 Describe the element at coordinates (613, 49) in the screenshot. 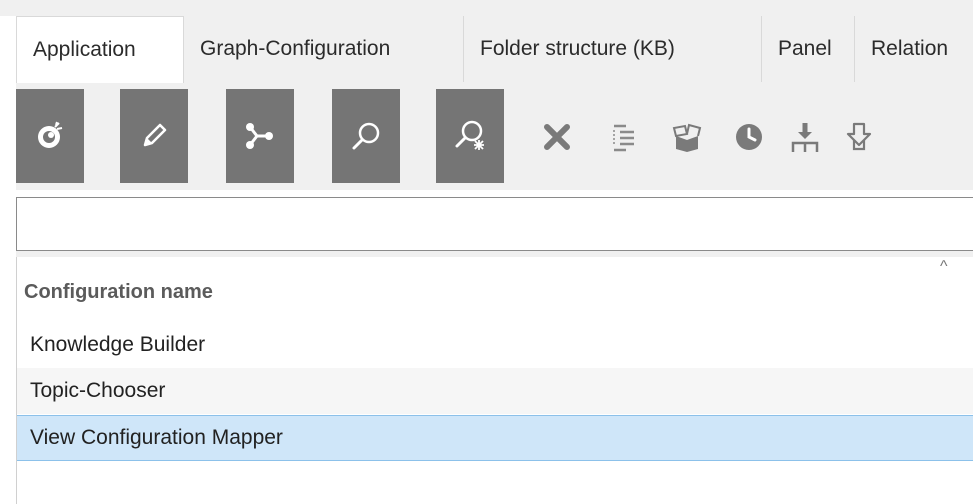

I see `tab-folder-structure: Folder structure (KB)` at that location.